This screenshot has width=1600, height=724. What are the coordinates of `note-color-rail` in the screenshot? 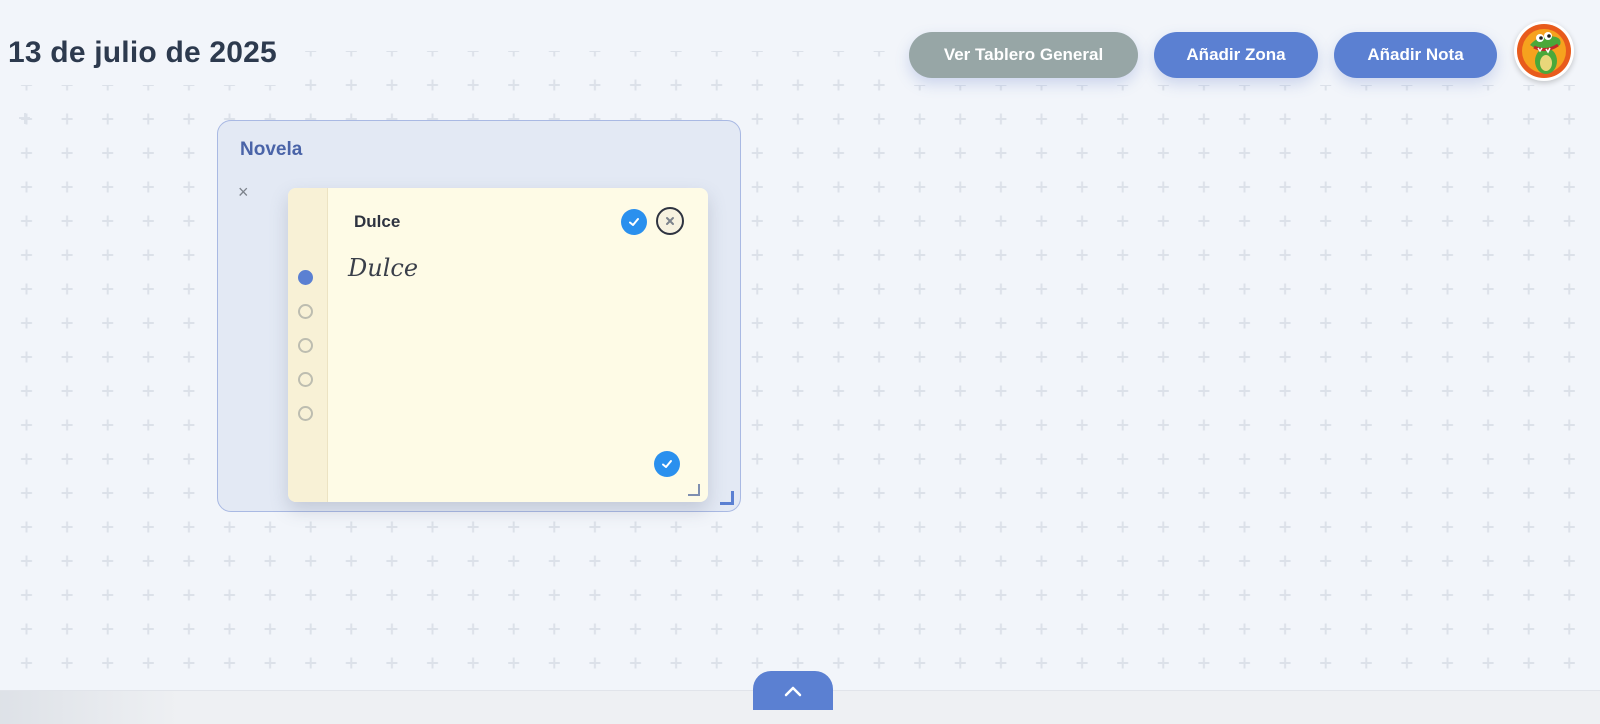 It's located at (308, 345).